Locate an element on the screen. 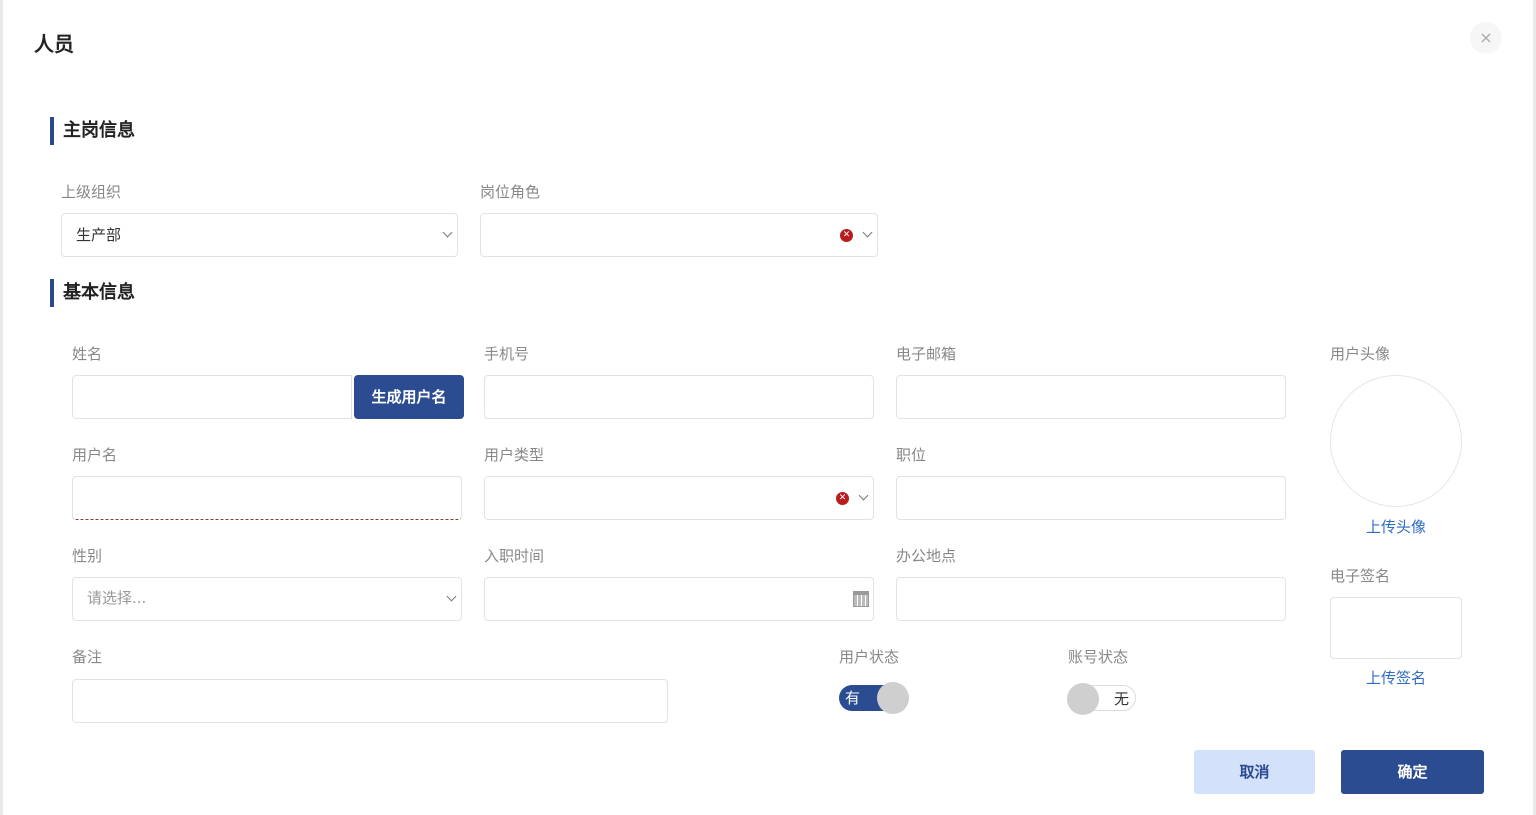  position-input is located at coordinates (1091, 498).